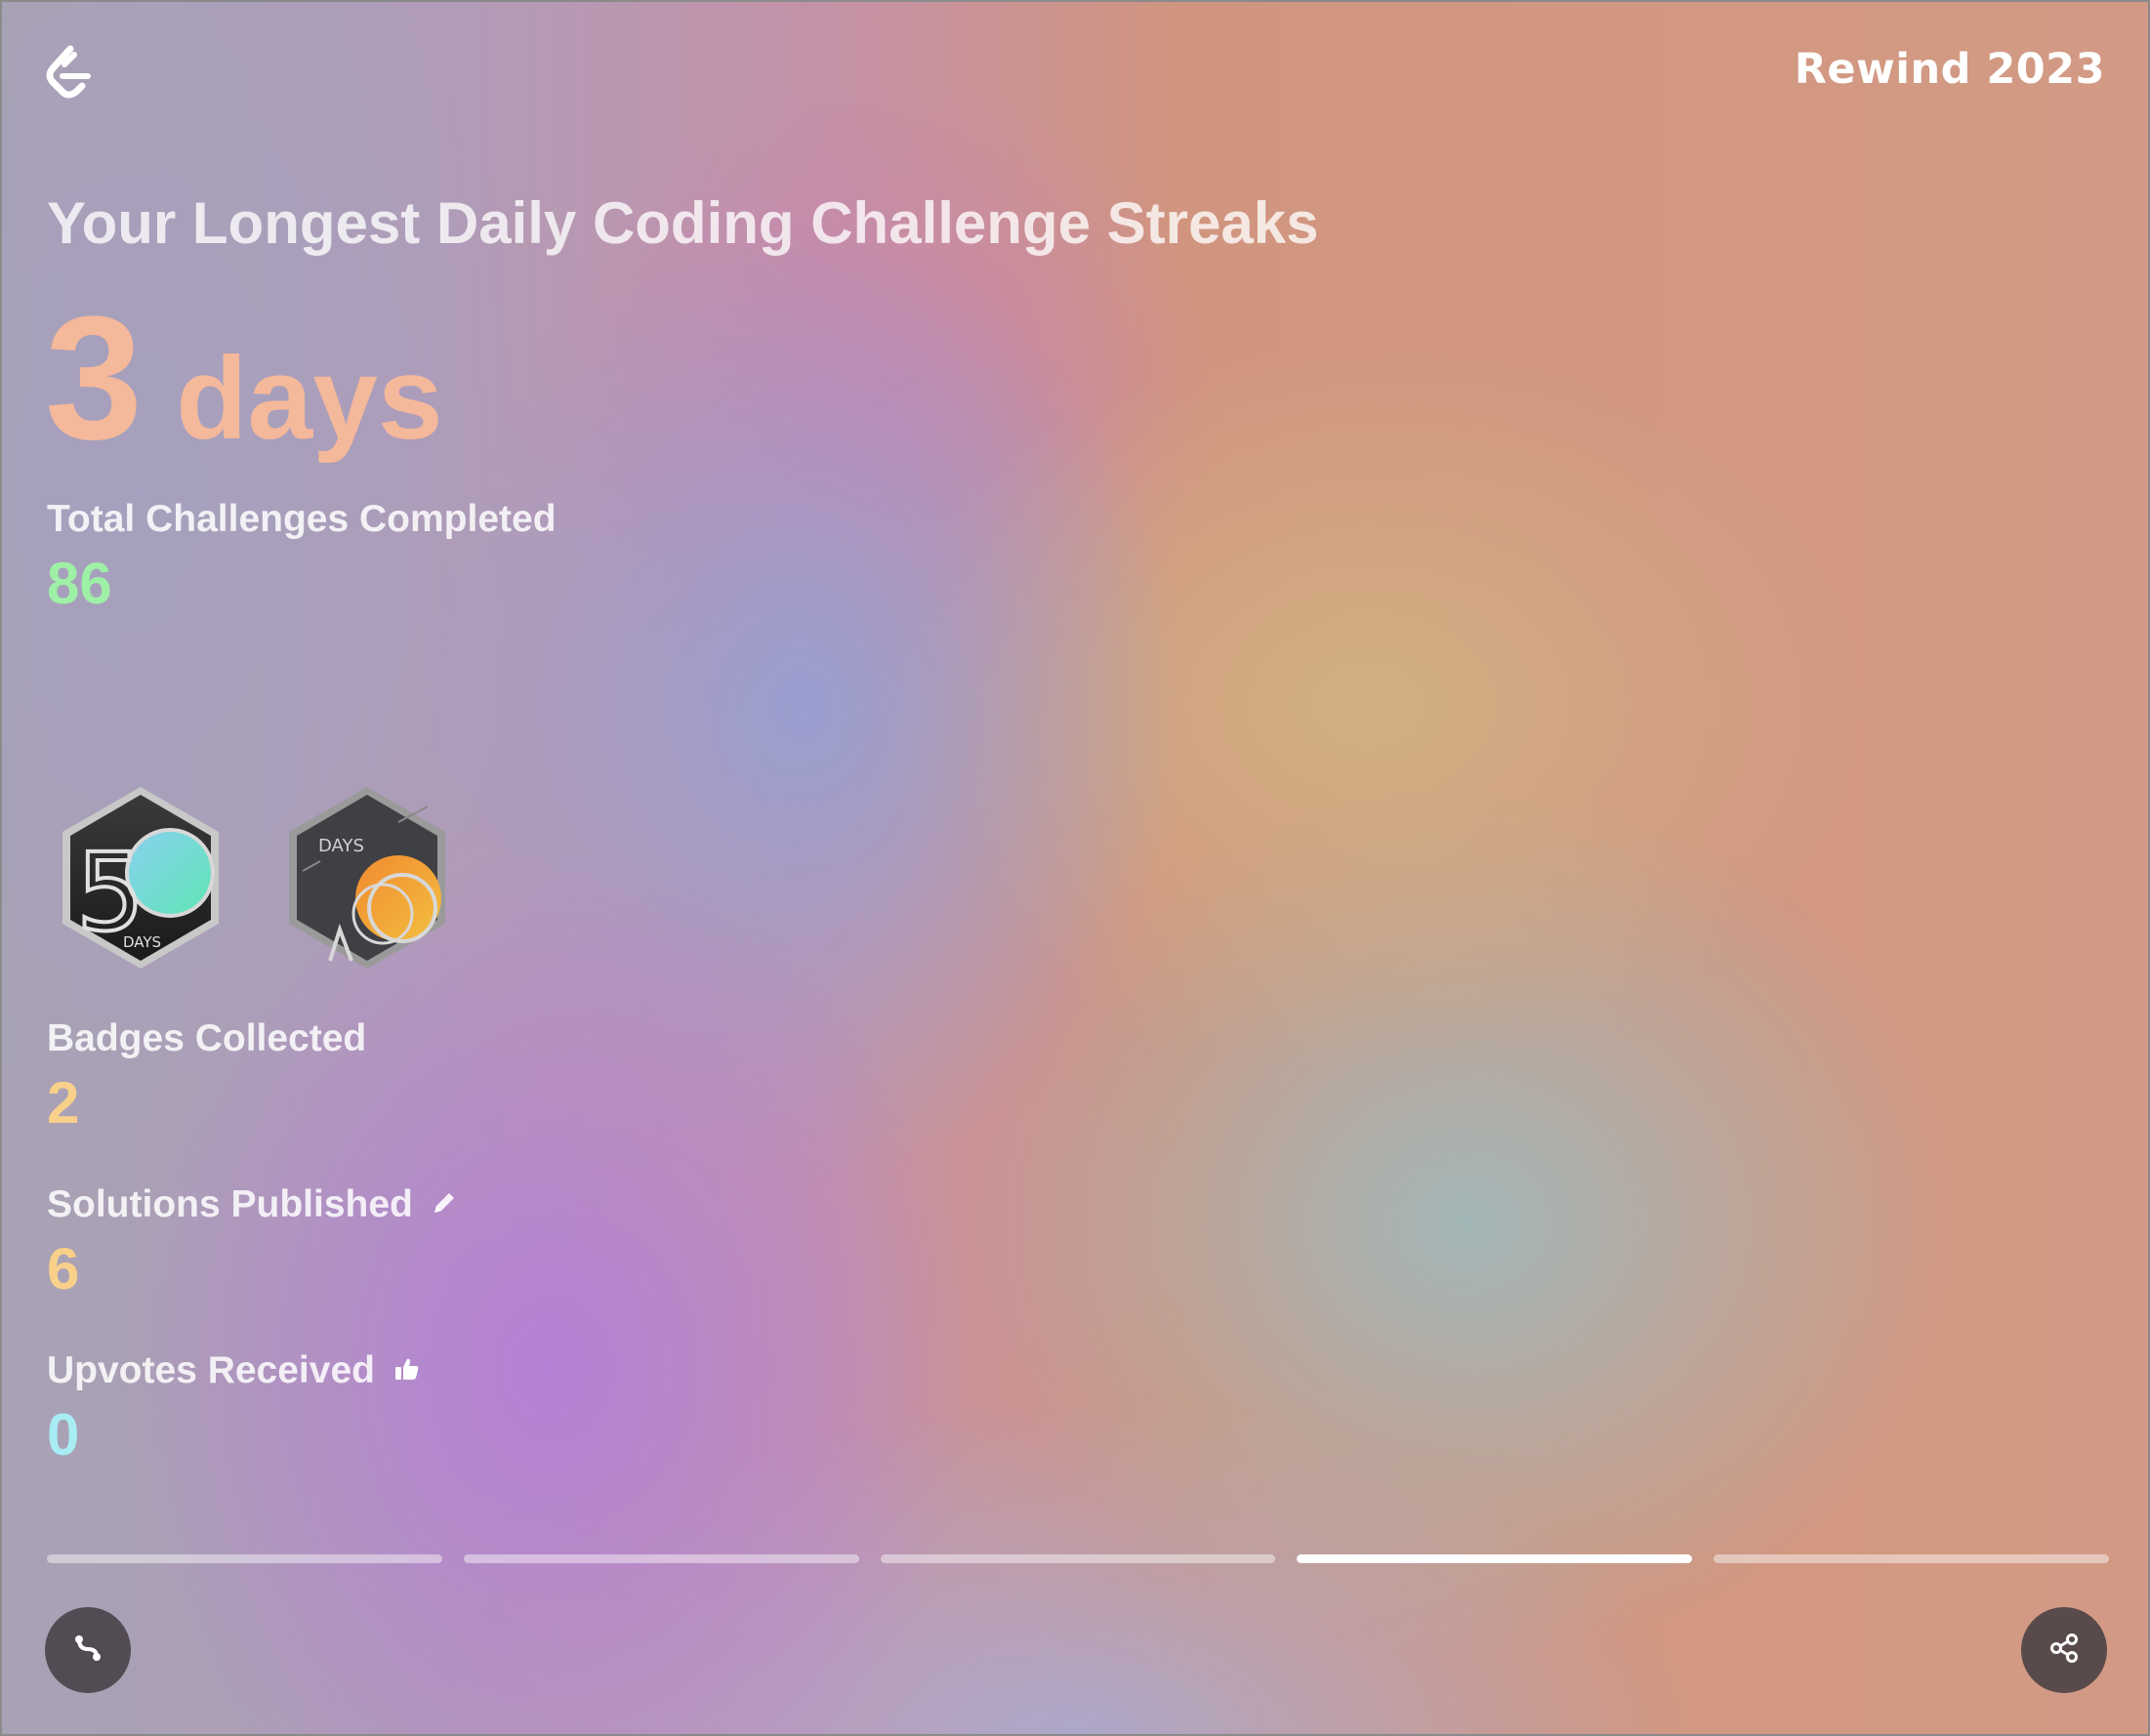  I want to click on badges-collected-label: Badges Collected, so click(206, 1038).